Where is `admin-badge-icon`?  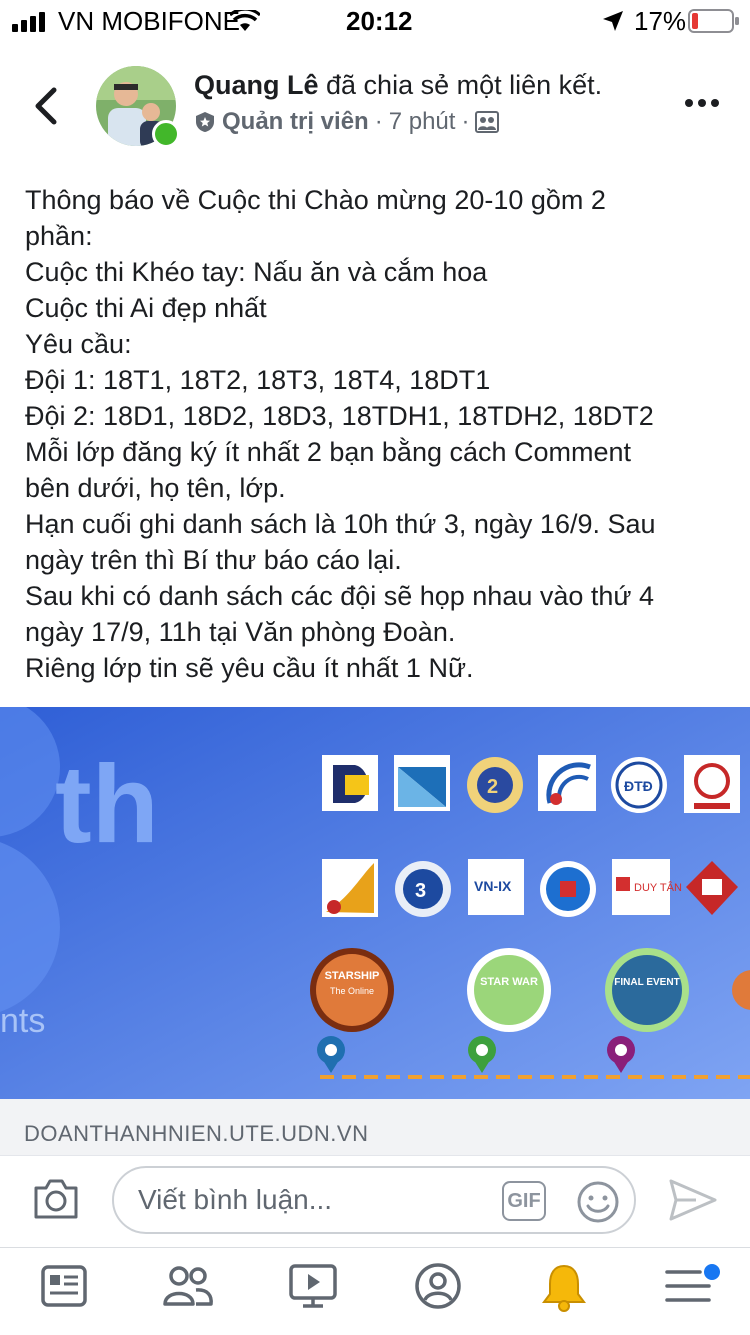
admin-badge-icon is located at coordinates (205, 122).